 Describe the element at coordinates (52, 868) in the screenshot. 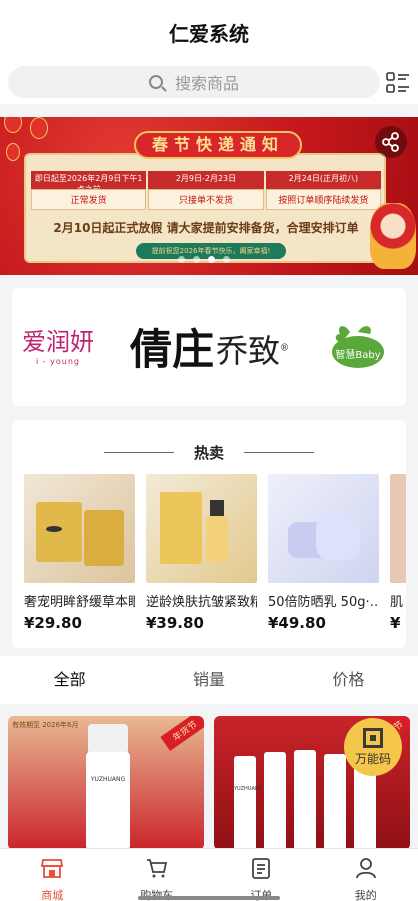

I see `store-icon` at that location.